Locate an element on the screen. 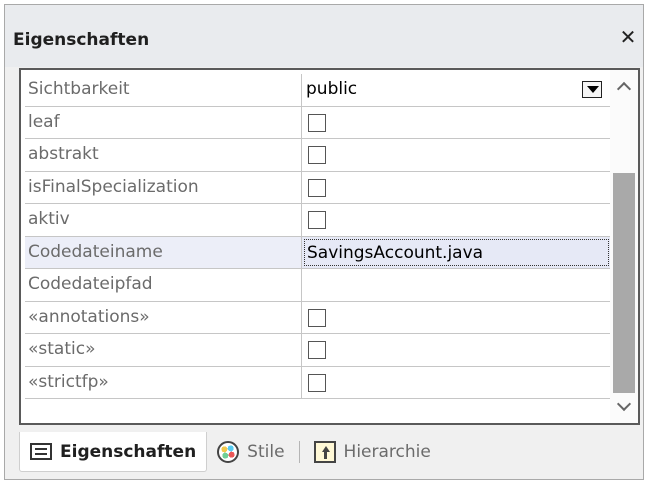 The height and width of the screenshot is (484, 648). tab-hierarchie: Hierarchie is located at coordinates (372, 452).